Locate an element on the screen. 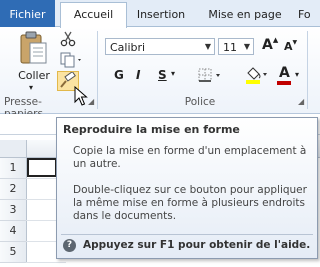 Image resolution: width=320 pixels, height=267 pixels. grow-font-label: A is located at coordinates (267, 45).